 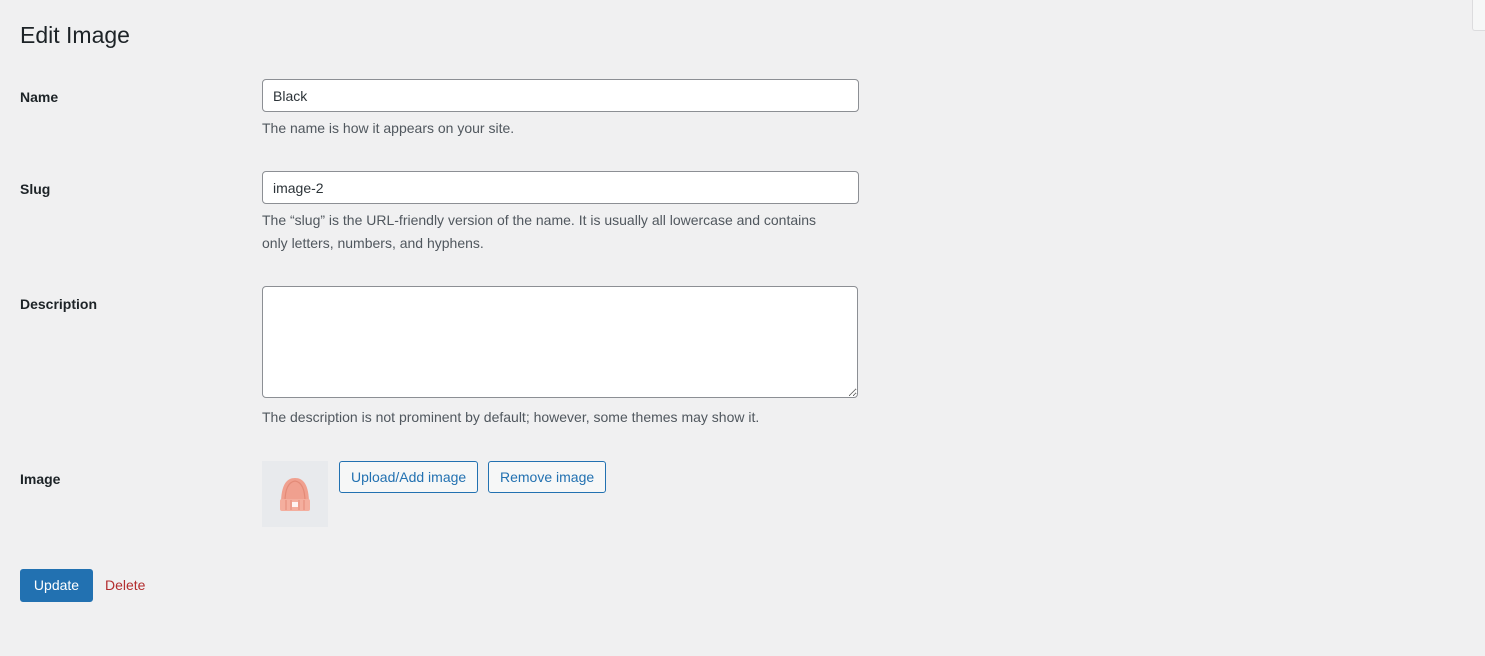 I want to click on upload-image-button: Upload/Add image, so click(x=409, y=477).